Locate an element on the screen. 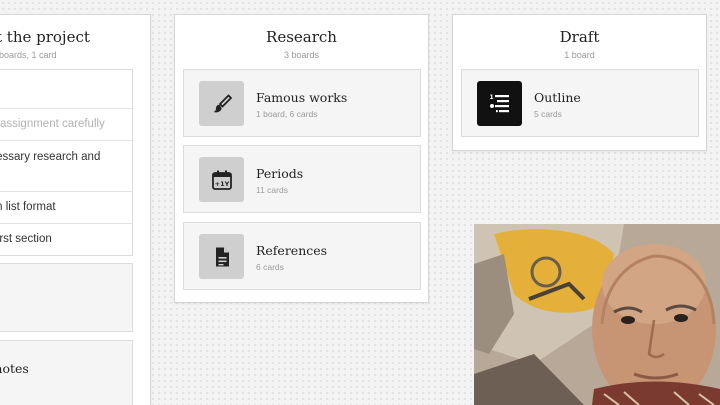  card-title: Outline is located at coordinates (557, 97).